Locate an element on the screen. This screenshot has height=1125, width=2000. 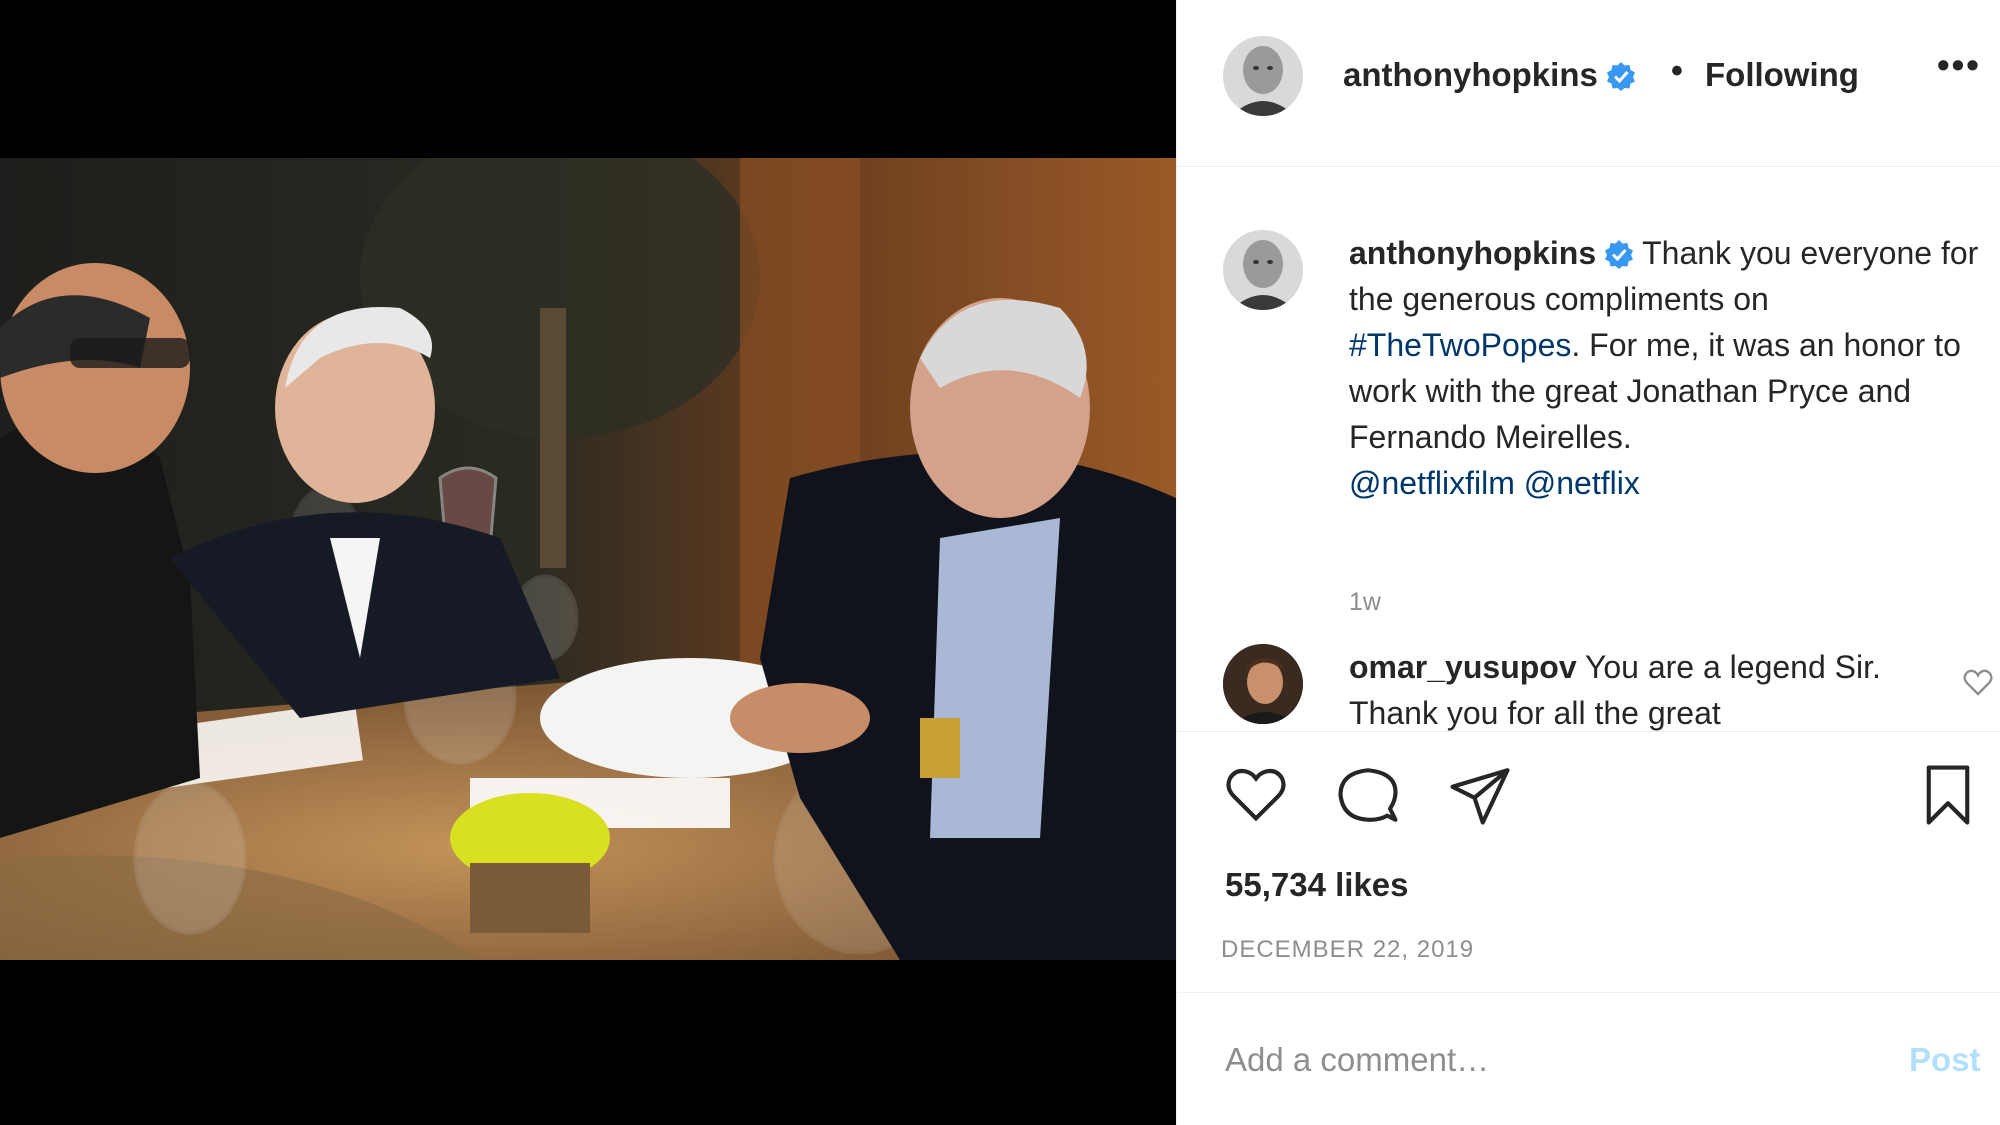
commenter-username: omar_yusupov is located at coordinates (1463, 667).